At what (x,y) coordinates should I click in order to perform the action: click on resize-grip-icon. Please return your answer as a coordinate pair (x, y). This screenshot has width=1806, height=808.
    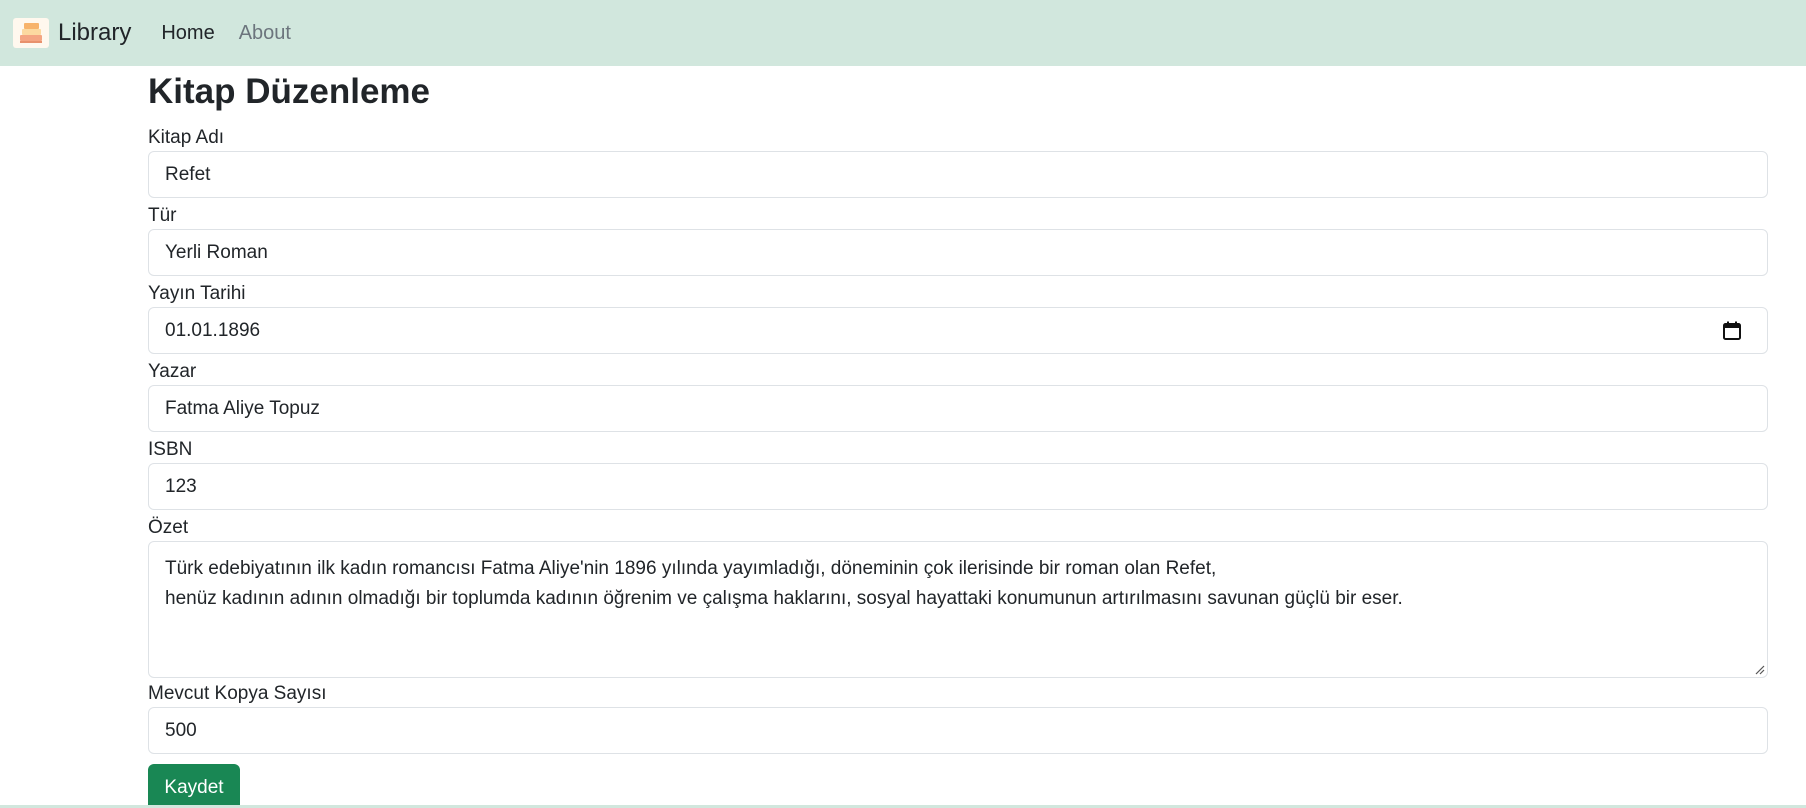
    Looking at the image, I should click on (1759, 669).